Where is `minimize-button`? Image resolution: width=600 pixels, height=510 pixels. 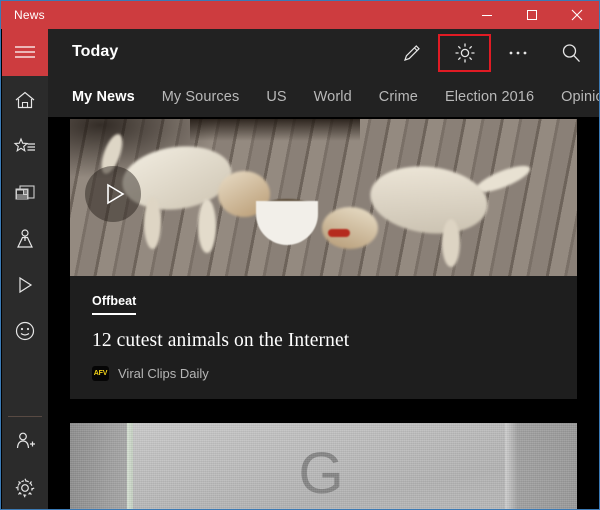
minimize-button is located at coordinates (486, 15).